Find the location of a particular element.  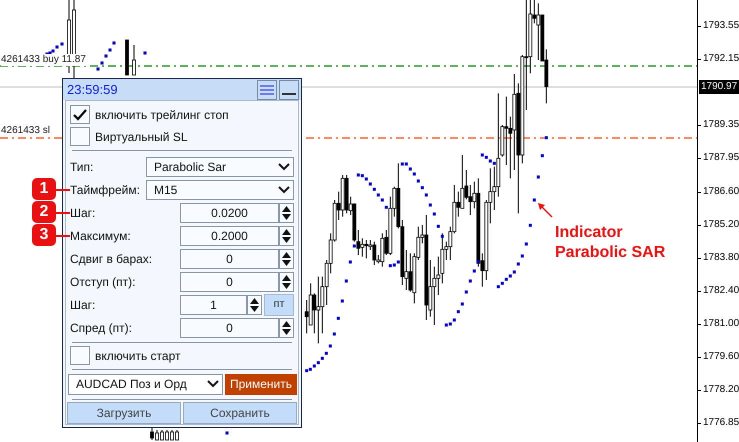

price-label: 1792.15 is located at coordinates (721, 59).